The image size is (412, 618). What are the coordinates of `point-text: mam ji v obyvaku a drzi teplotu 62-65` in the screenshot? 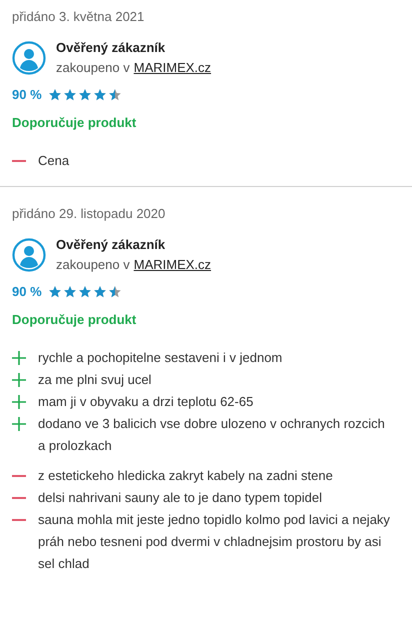 It's located at (146, 402).